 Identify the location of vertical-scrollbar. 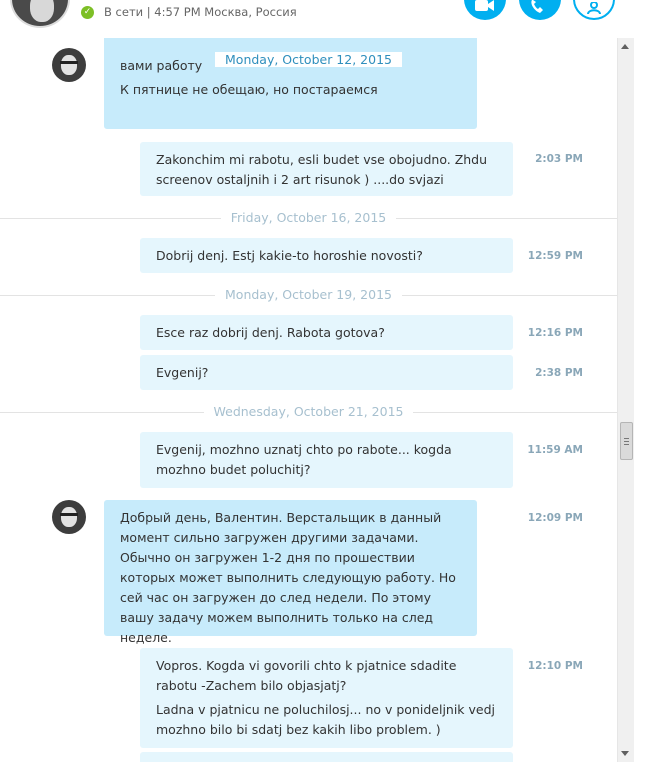
(625, 400).